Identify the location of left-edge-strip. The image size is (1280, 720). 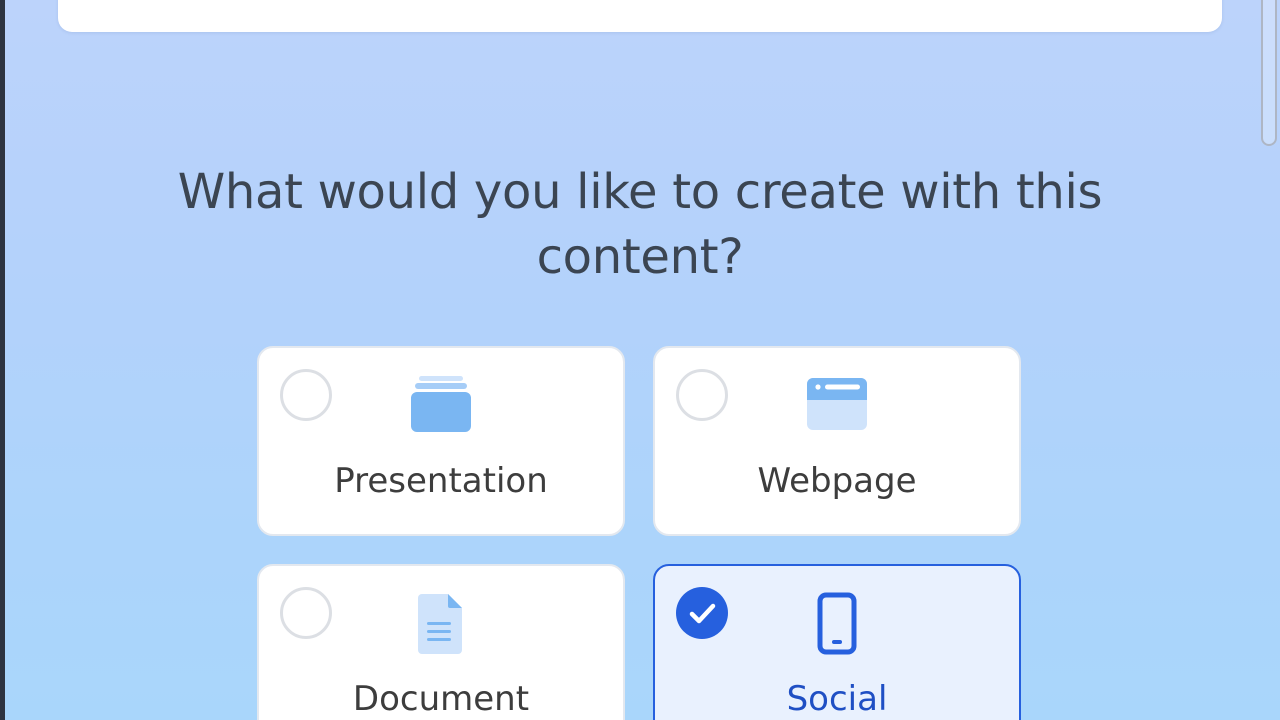
(2, 360).